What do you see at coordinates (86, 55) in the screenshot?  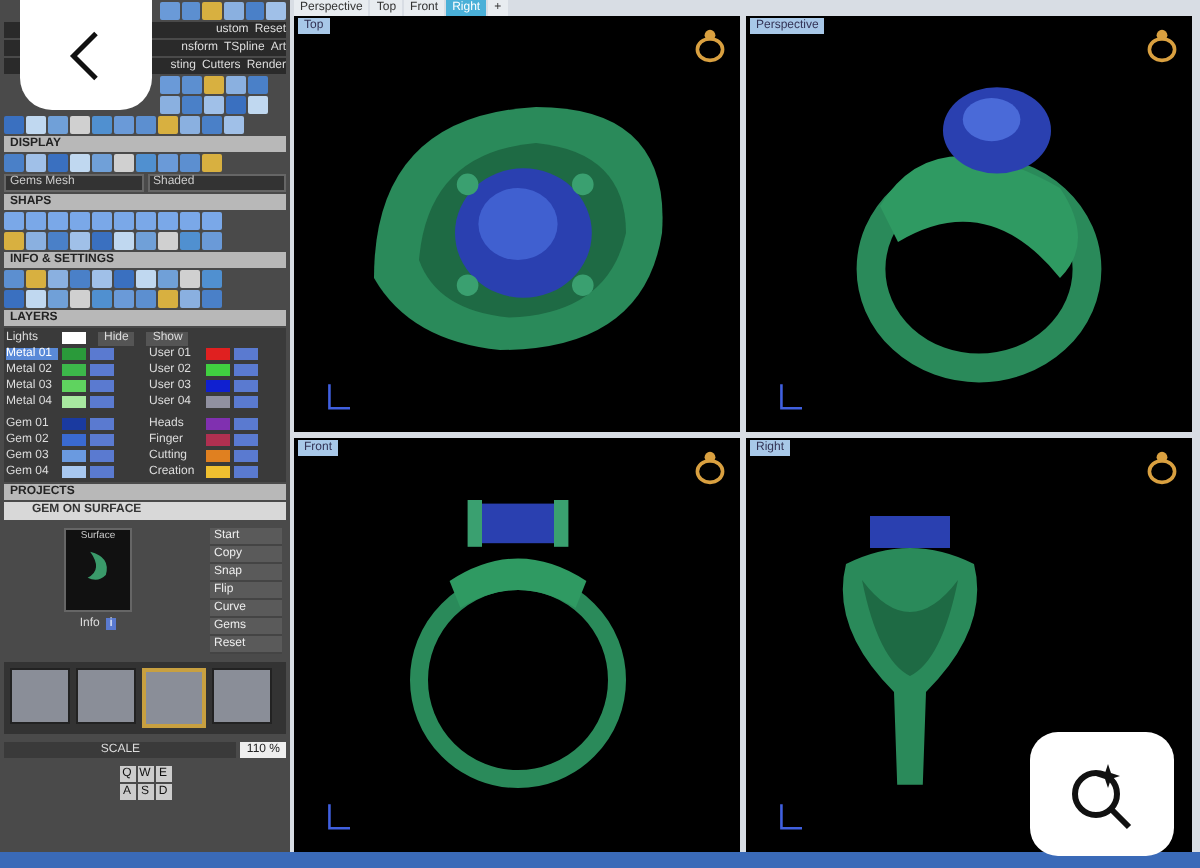 I see `back-button` at bounding box center [86, 55].